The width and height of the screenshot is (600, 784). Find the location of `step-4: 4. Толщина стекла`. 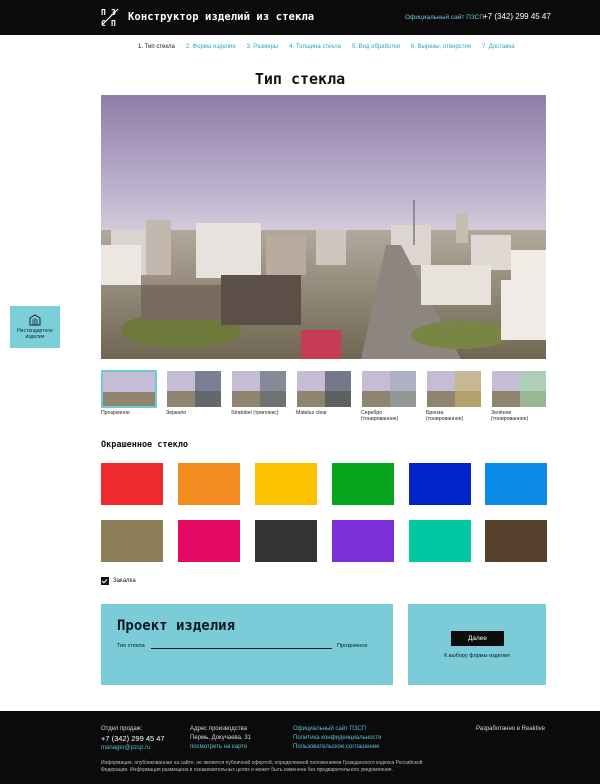

step-4: 4. Толщина стекла is located at coordinates (315, 47).